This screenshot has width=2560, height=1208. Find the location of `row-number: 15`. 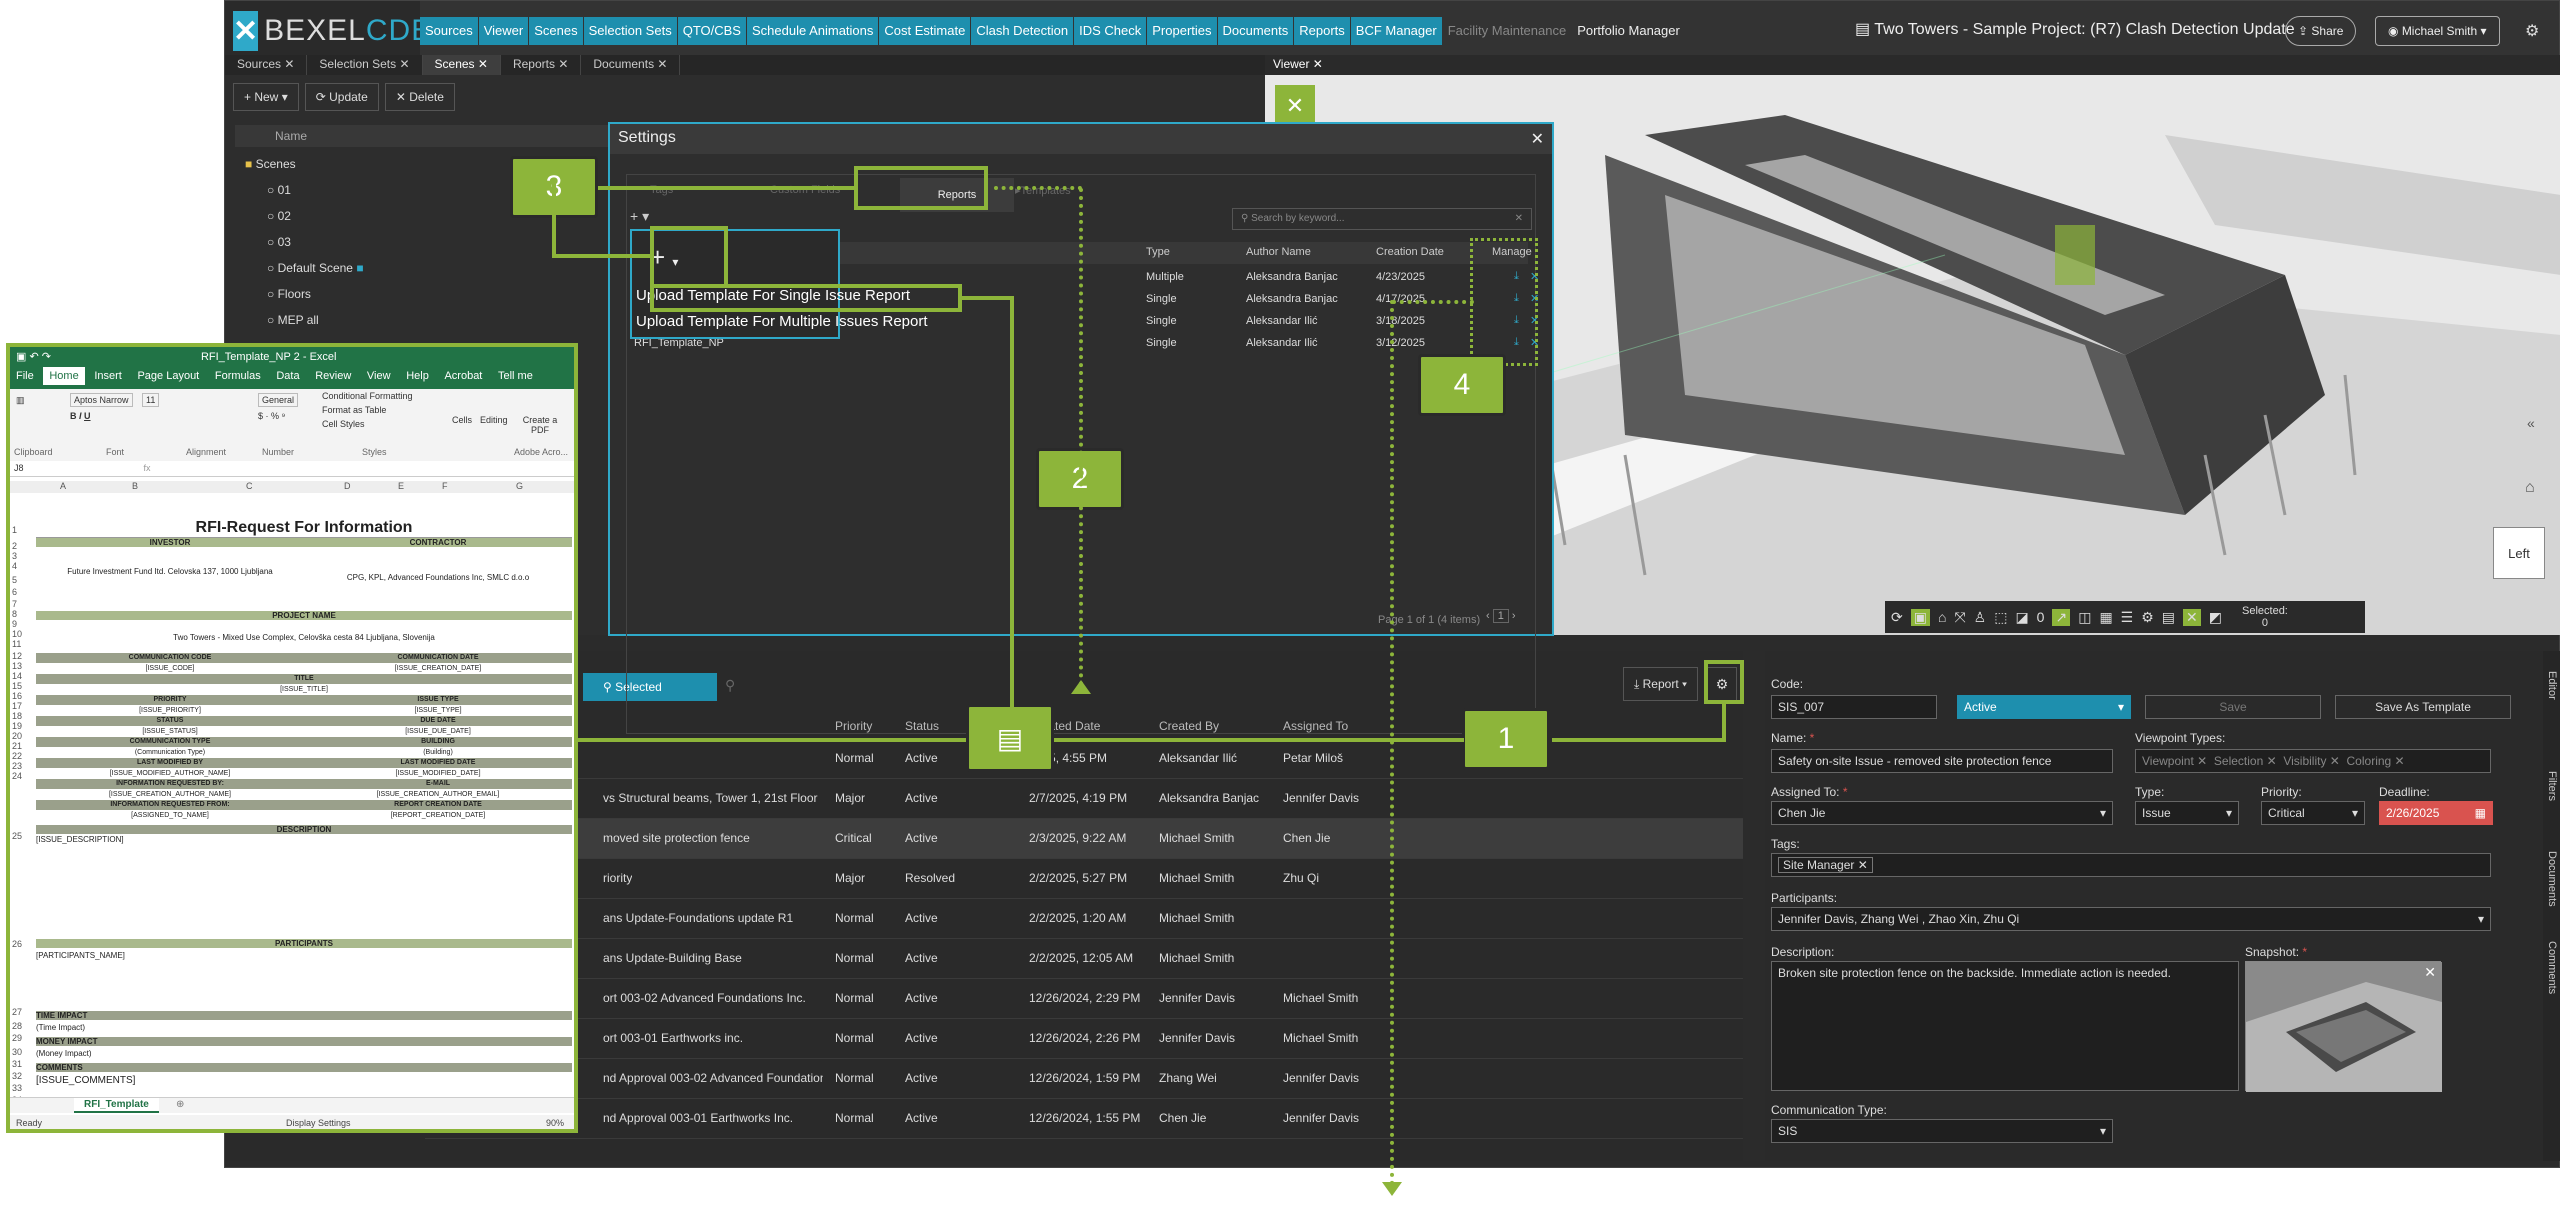

row-number: 15 is located at coordinates (17, 686).